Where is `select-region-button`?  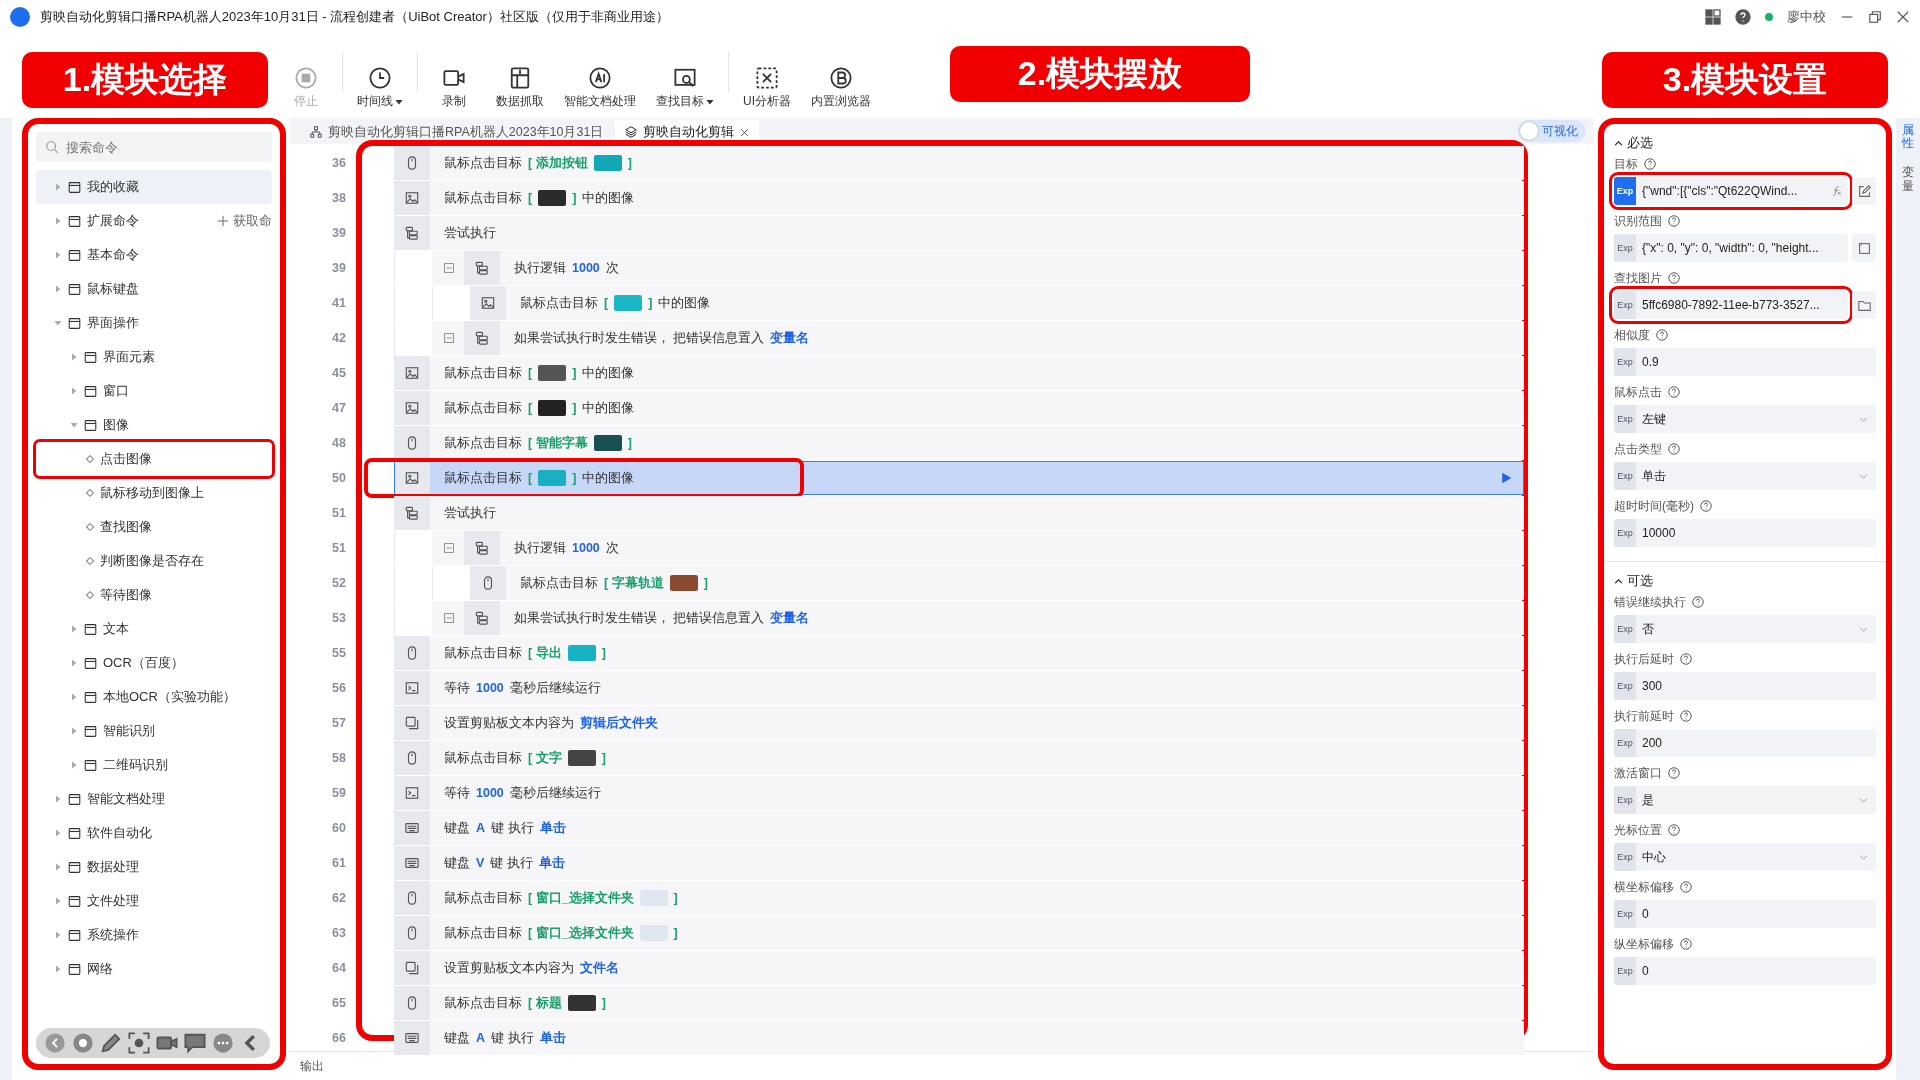 select-region-button is located at coordinates (1864, 248).